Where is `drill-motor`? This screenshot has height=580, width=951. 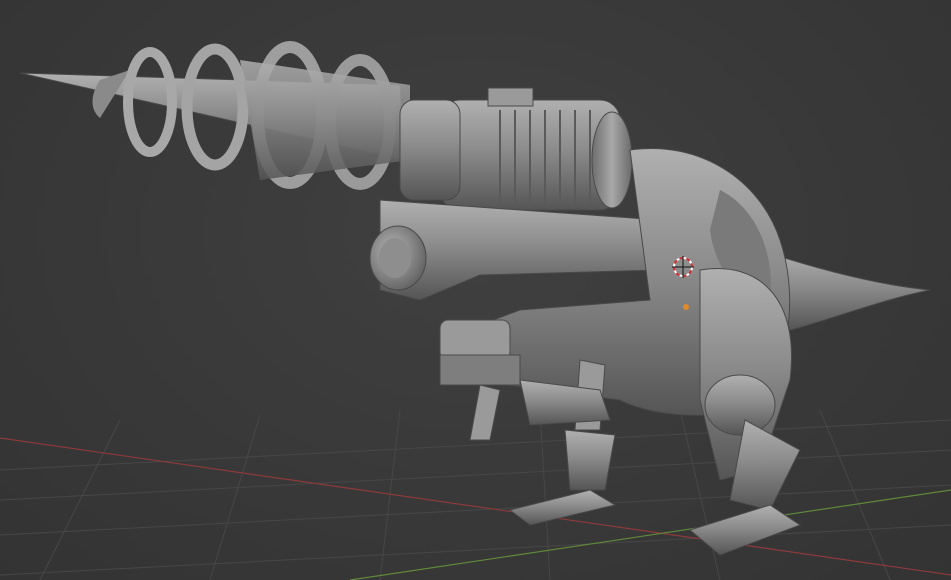 drill-motor is located at coordinates (516, 149).